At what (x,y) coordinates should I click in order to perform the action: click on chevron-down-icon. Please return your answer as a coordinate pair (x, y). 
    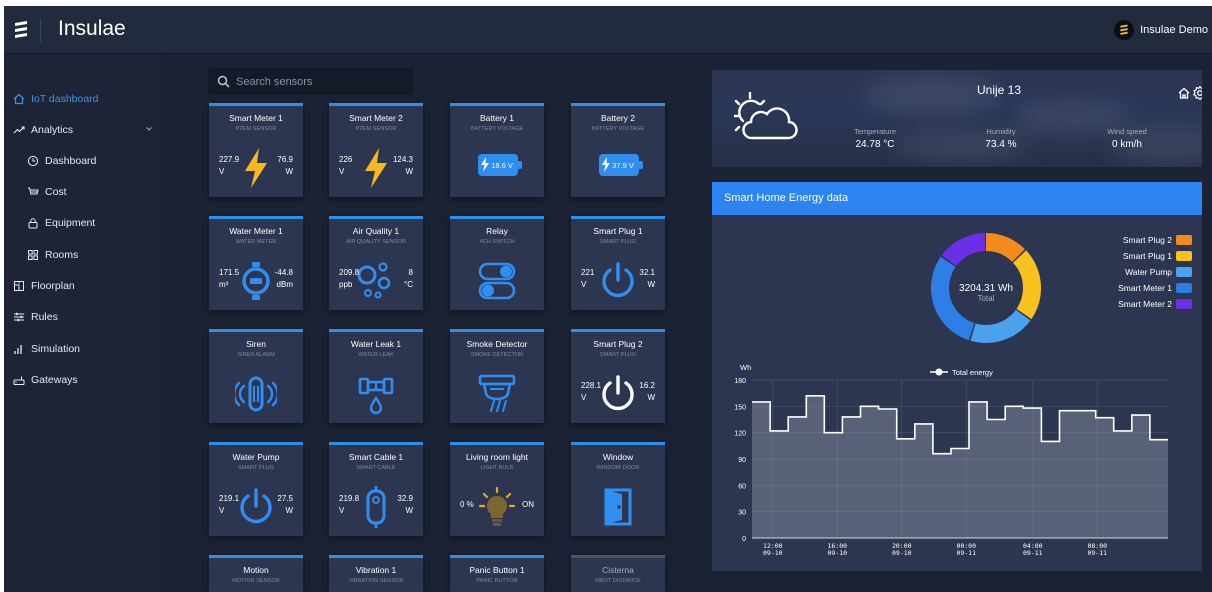
    Looking at the image, I should click on (149, 129).